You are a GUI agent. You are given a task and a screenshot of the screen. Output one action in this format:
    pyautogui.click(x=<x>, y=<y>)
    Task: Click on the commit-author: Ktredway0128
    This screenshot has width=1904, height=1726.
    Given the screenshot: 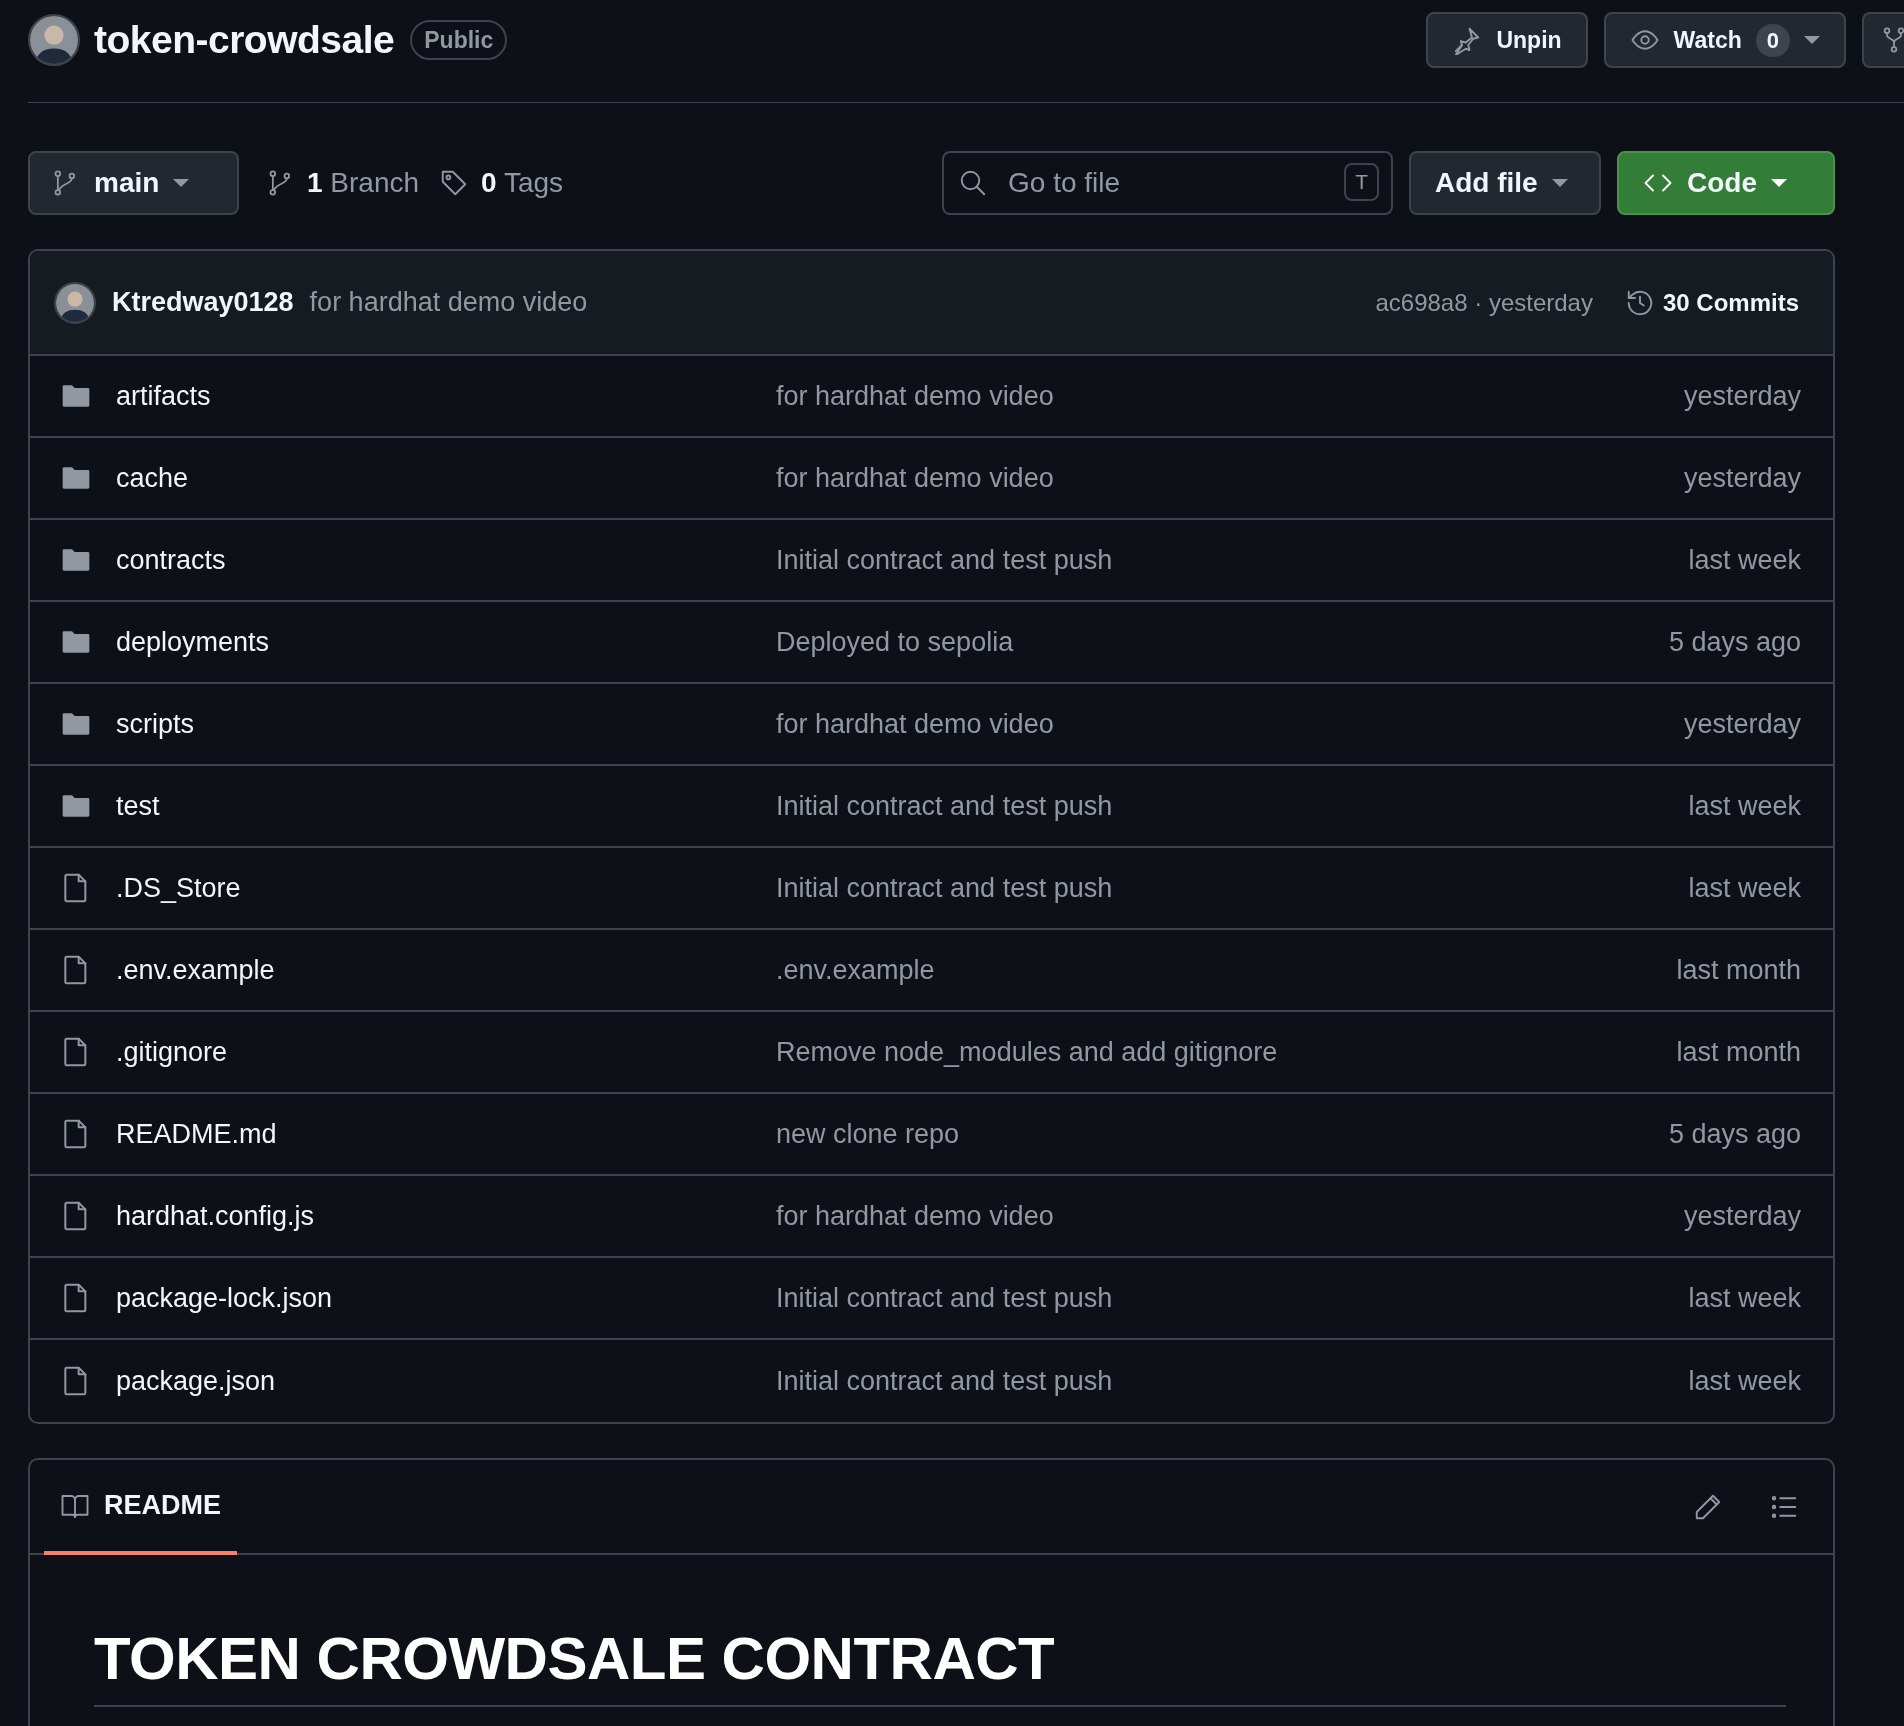 What is the action you would take?
    pyautogui.click(x=203, y=302)
    